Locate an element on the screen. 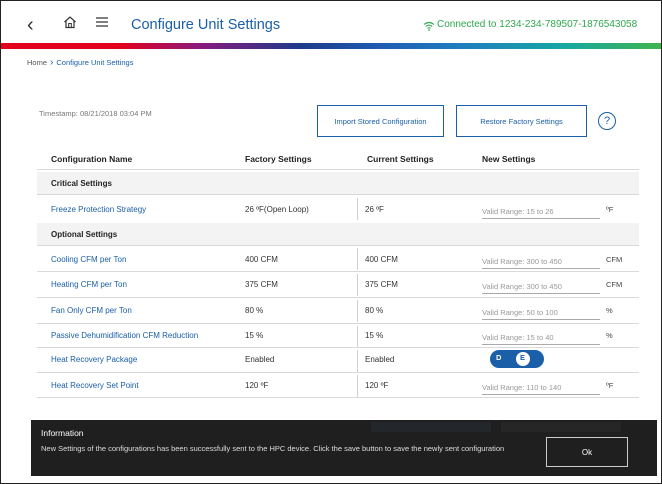 This screenshot has width=662, height=484. row-current-value: 400 CFM is located at coordinates (381, 259).